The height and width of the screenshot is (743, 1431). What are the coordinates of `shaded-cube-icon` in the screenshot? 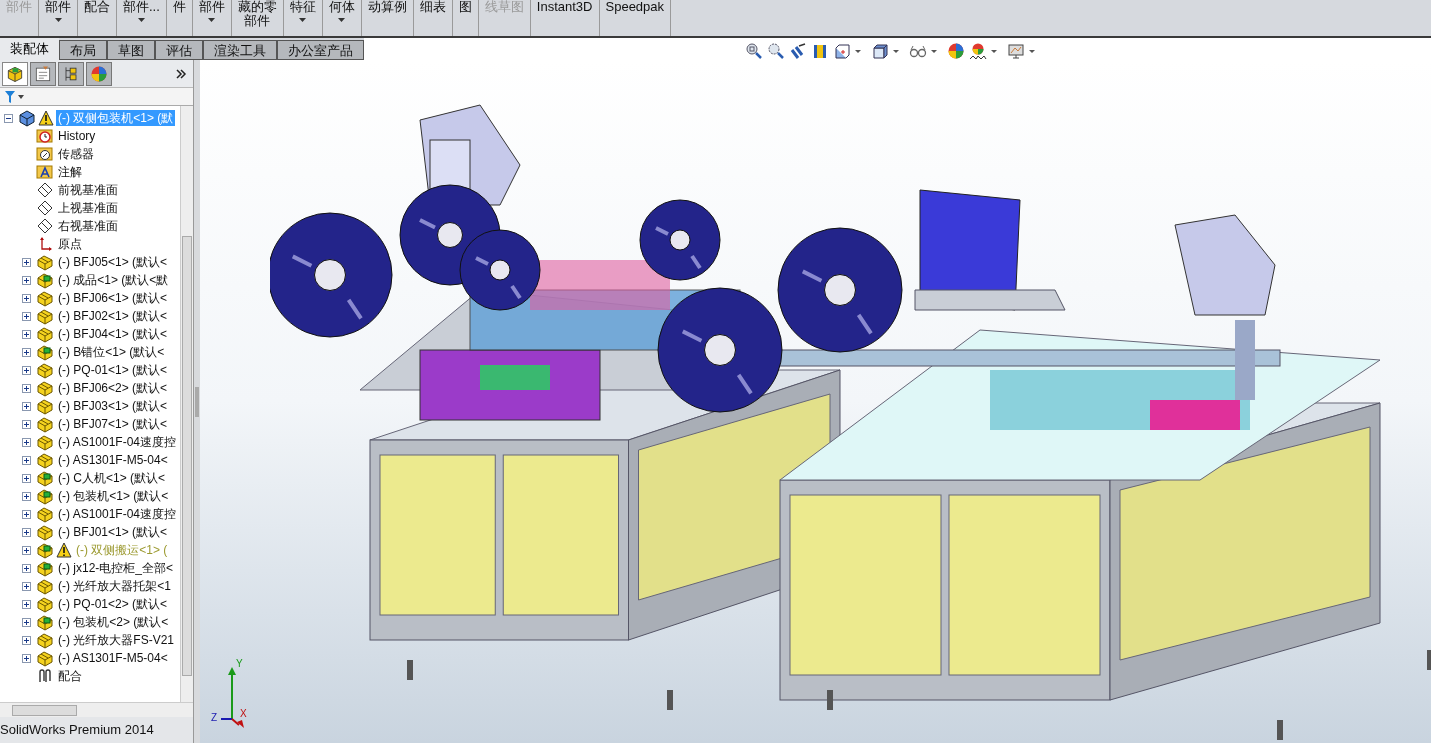 It's located at (880, 51).